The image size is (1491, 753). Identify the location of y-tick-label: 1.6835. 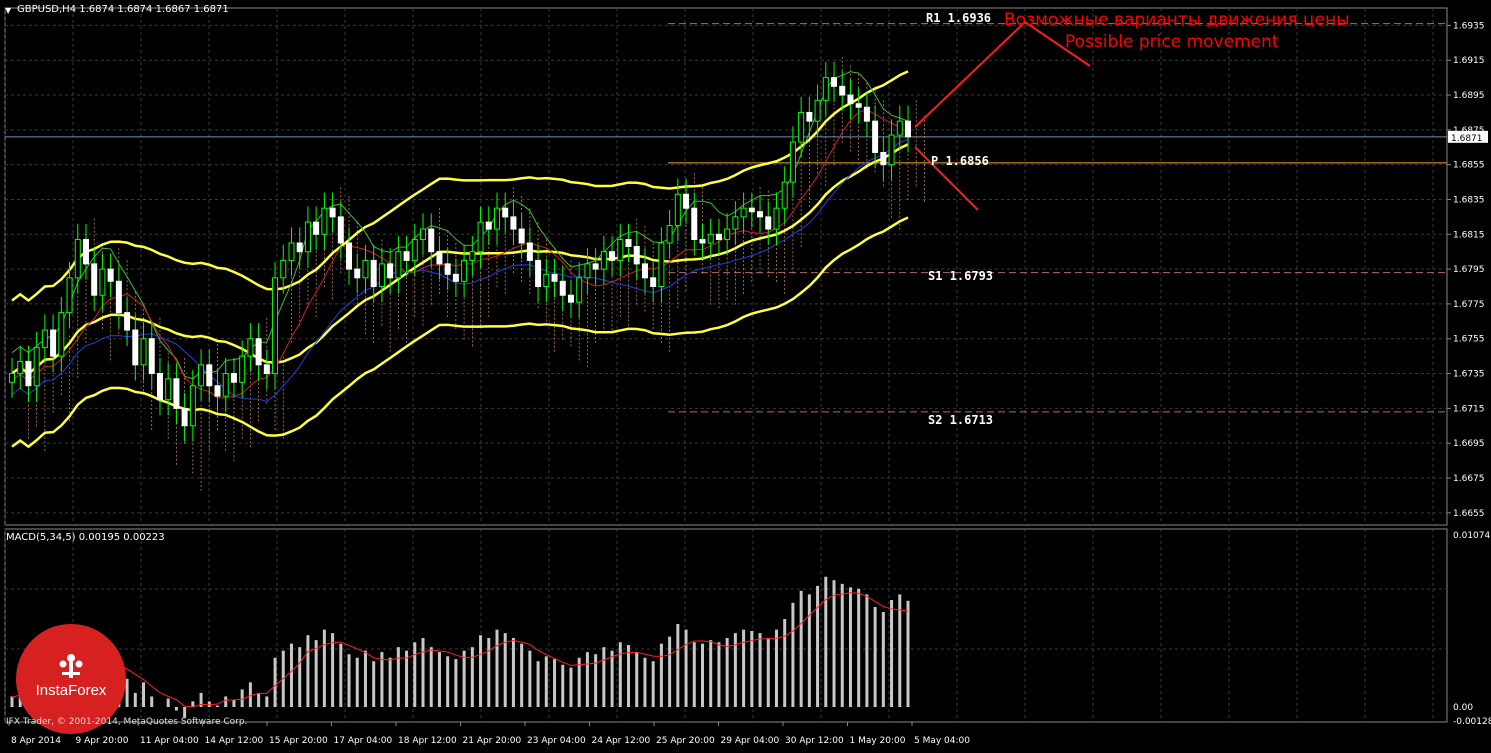
(1469, 200).